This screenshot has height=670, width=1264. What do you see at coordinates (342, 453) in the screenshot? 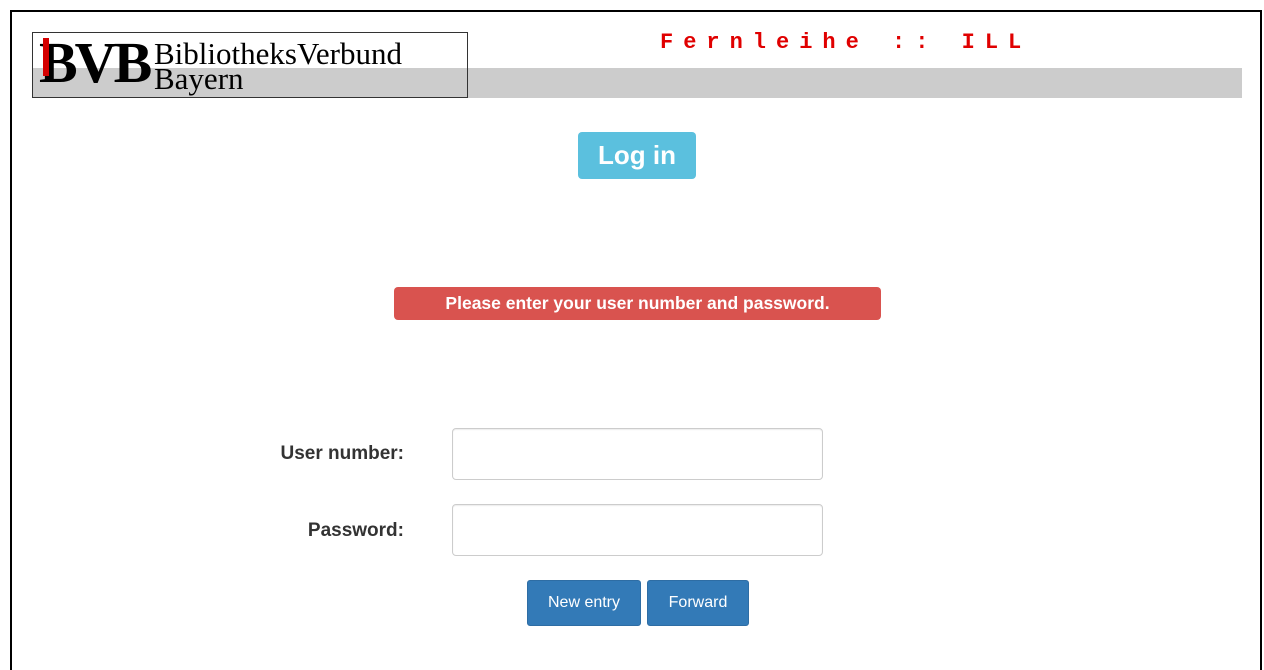
I see `user-number-label: User number:` at bounding box center [342, 453].